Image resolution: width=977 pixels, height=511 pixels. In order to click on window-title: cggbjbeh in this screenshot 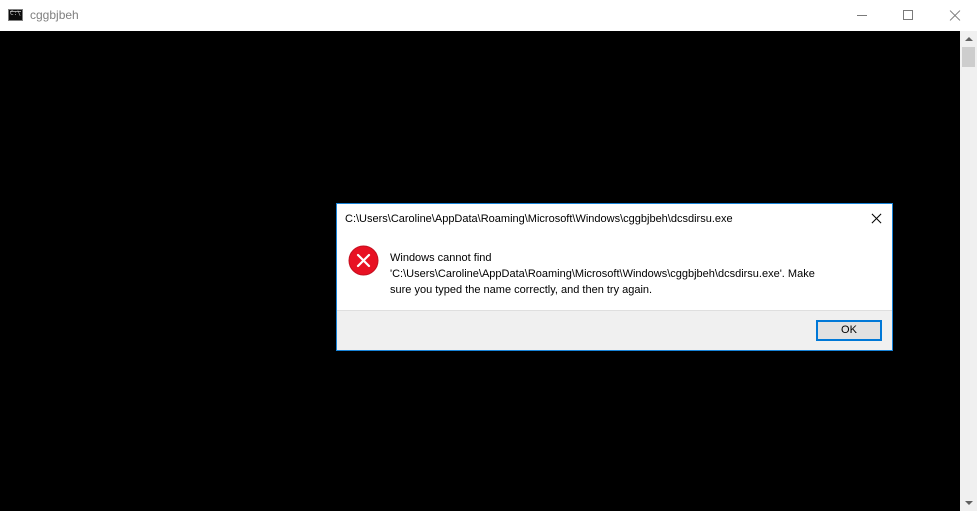, I will do `click(54, 15)`.